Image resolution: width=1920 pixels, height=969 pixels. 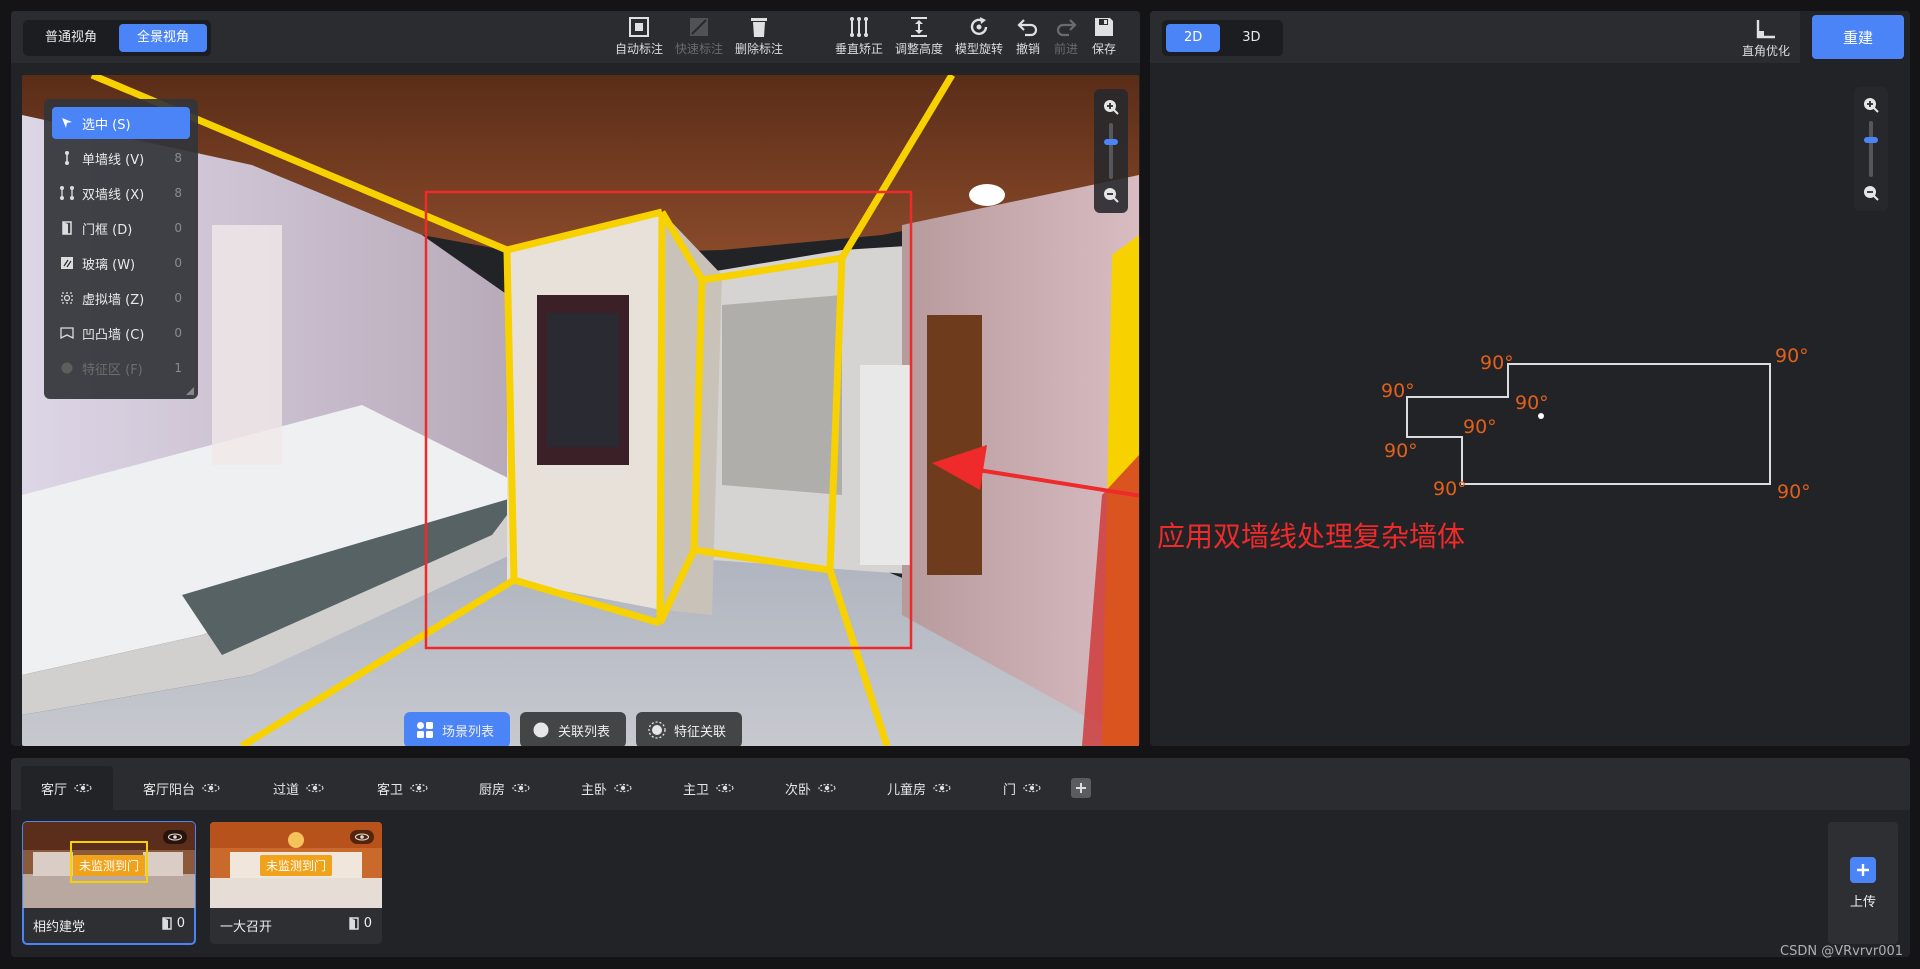 I want to click on feature-link-tab: 特征关联, so click(x=689, y=729).